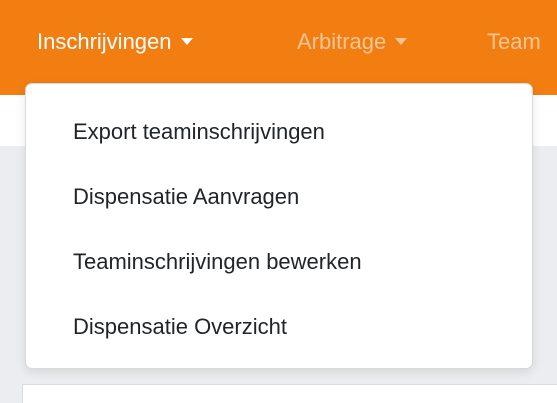  I want to click on nav-item-arbitrage: Arbitrage, so click(352, 42).